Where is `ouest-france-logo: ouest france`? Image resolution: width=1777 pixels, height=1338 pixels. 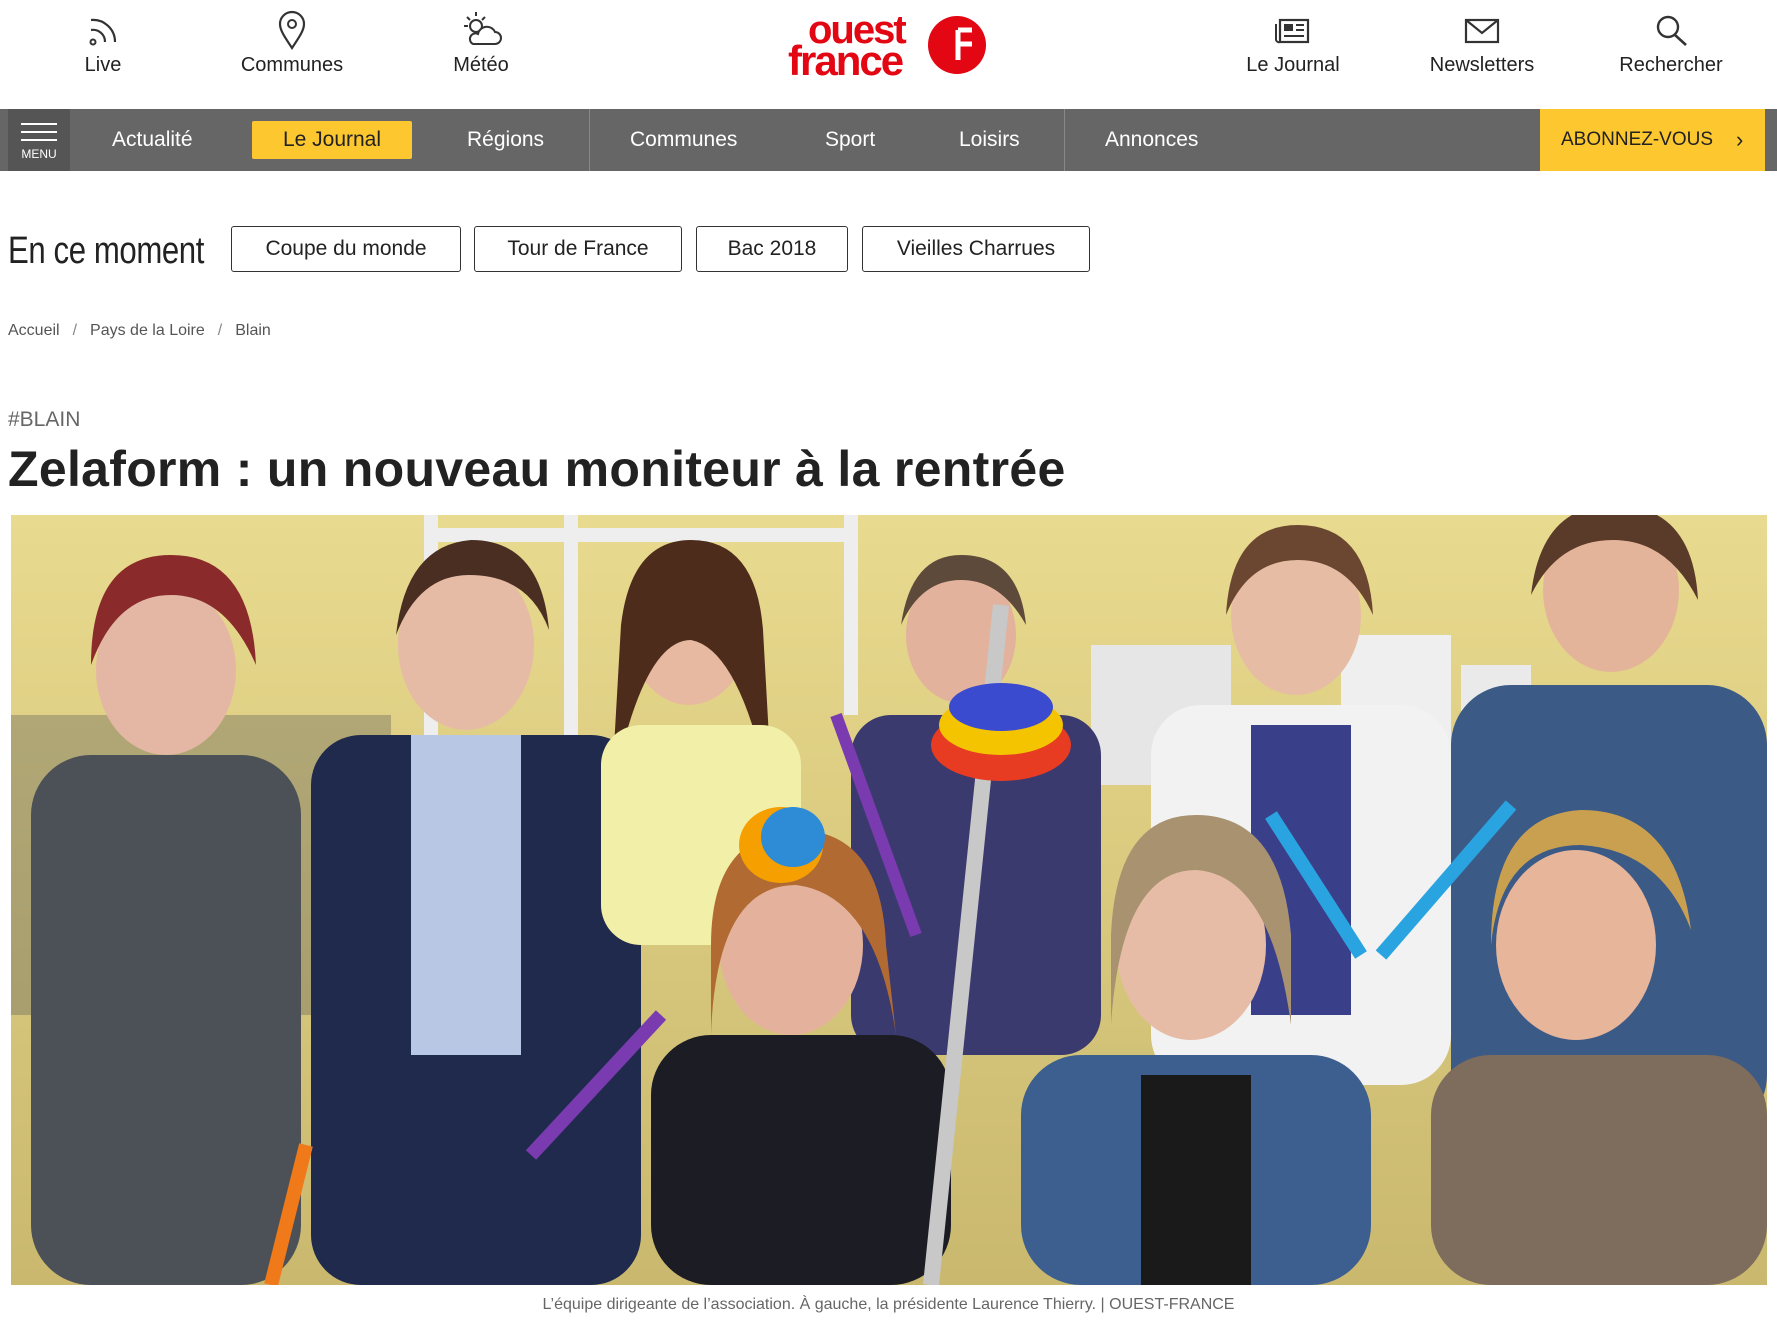 ouest-france-logo: ouest france is located at coordinates (888, 47).